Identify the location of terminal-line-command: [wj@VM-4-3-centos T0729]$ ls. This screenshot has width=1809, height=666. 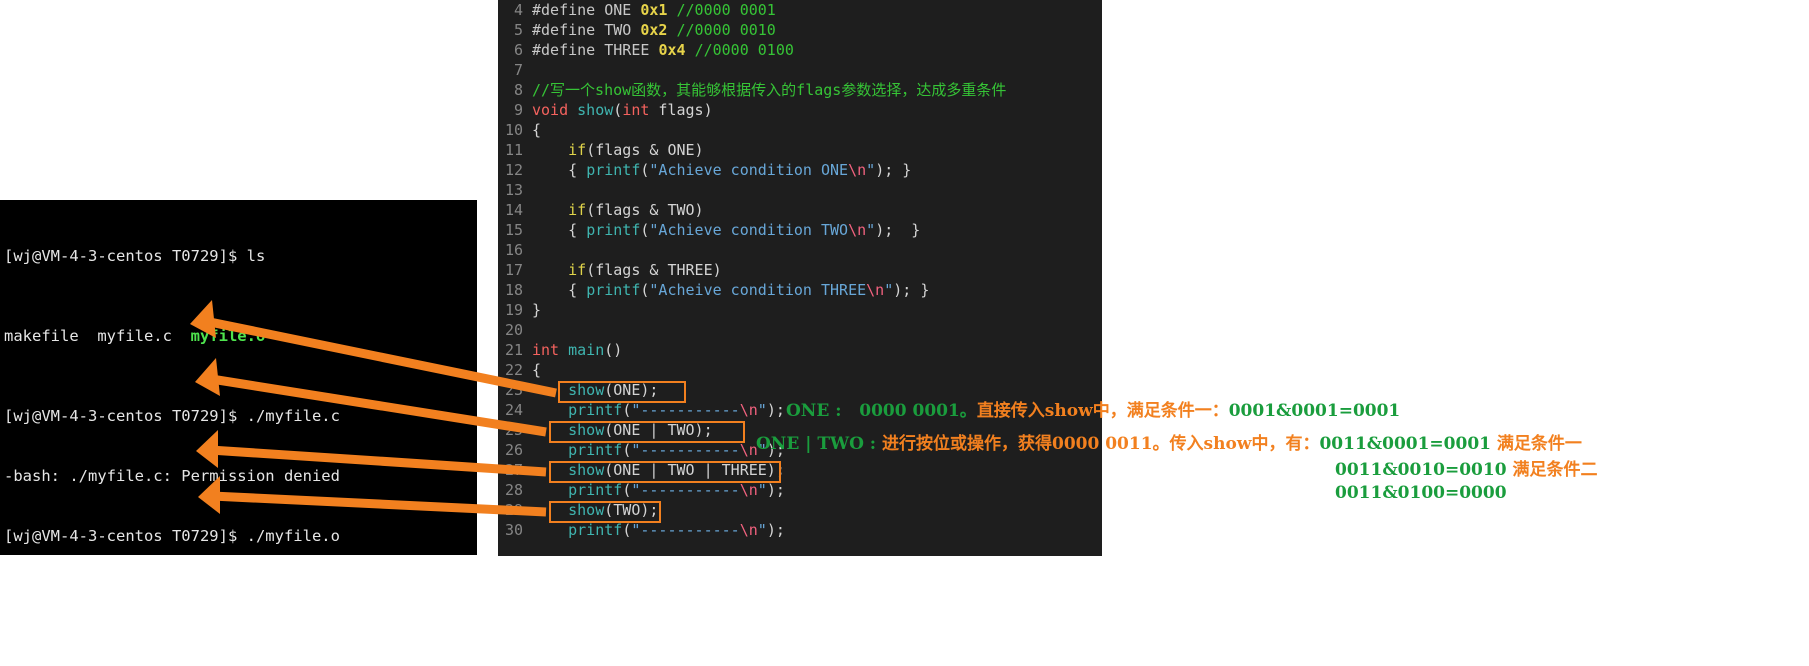
(135, 256).